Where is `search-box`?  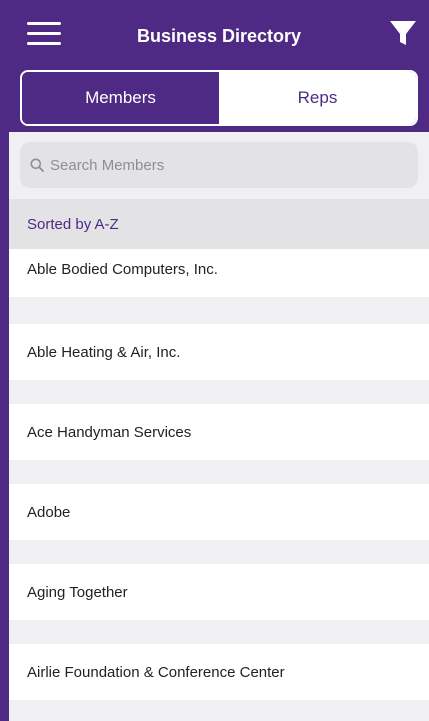 search-box is located at coordinates (219, 165).